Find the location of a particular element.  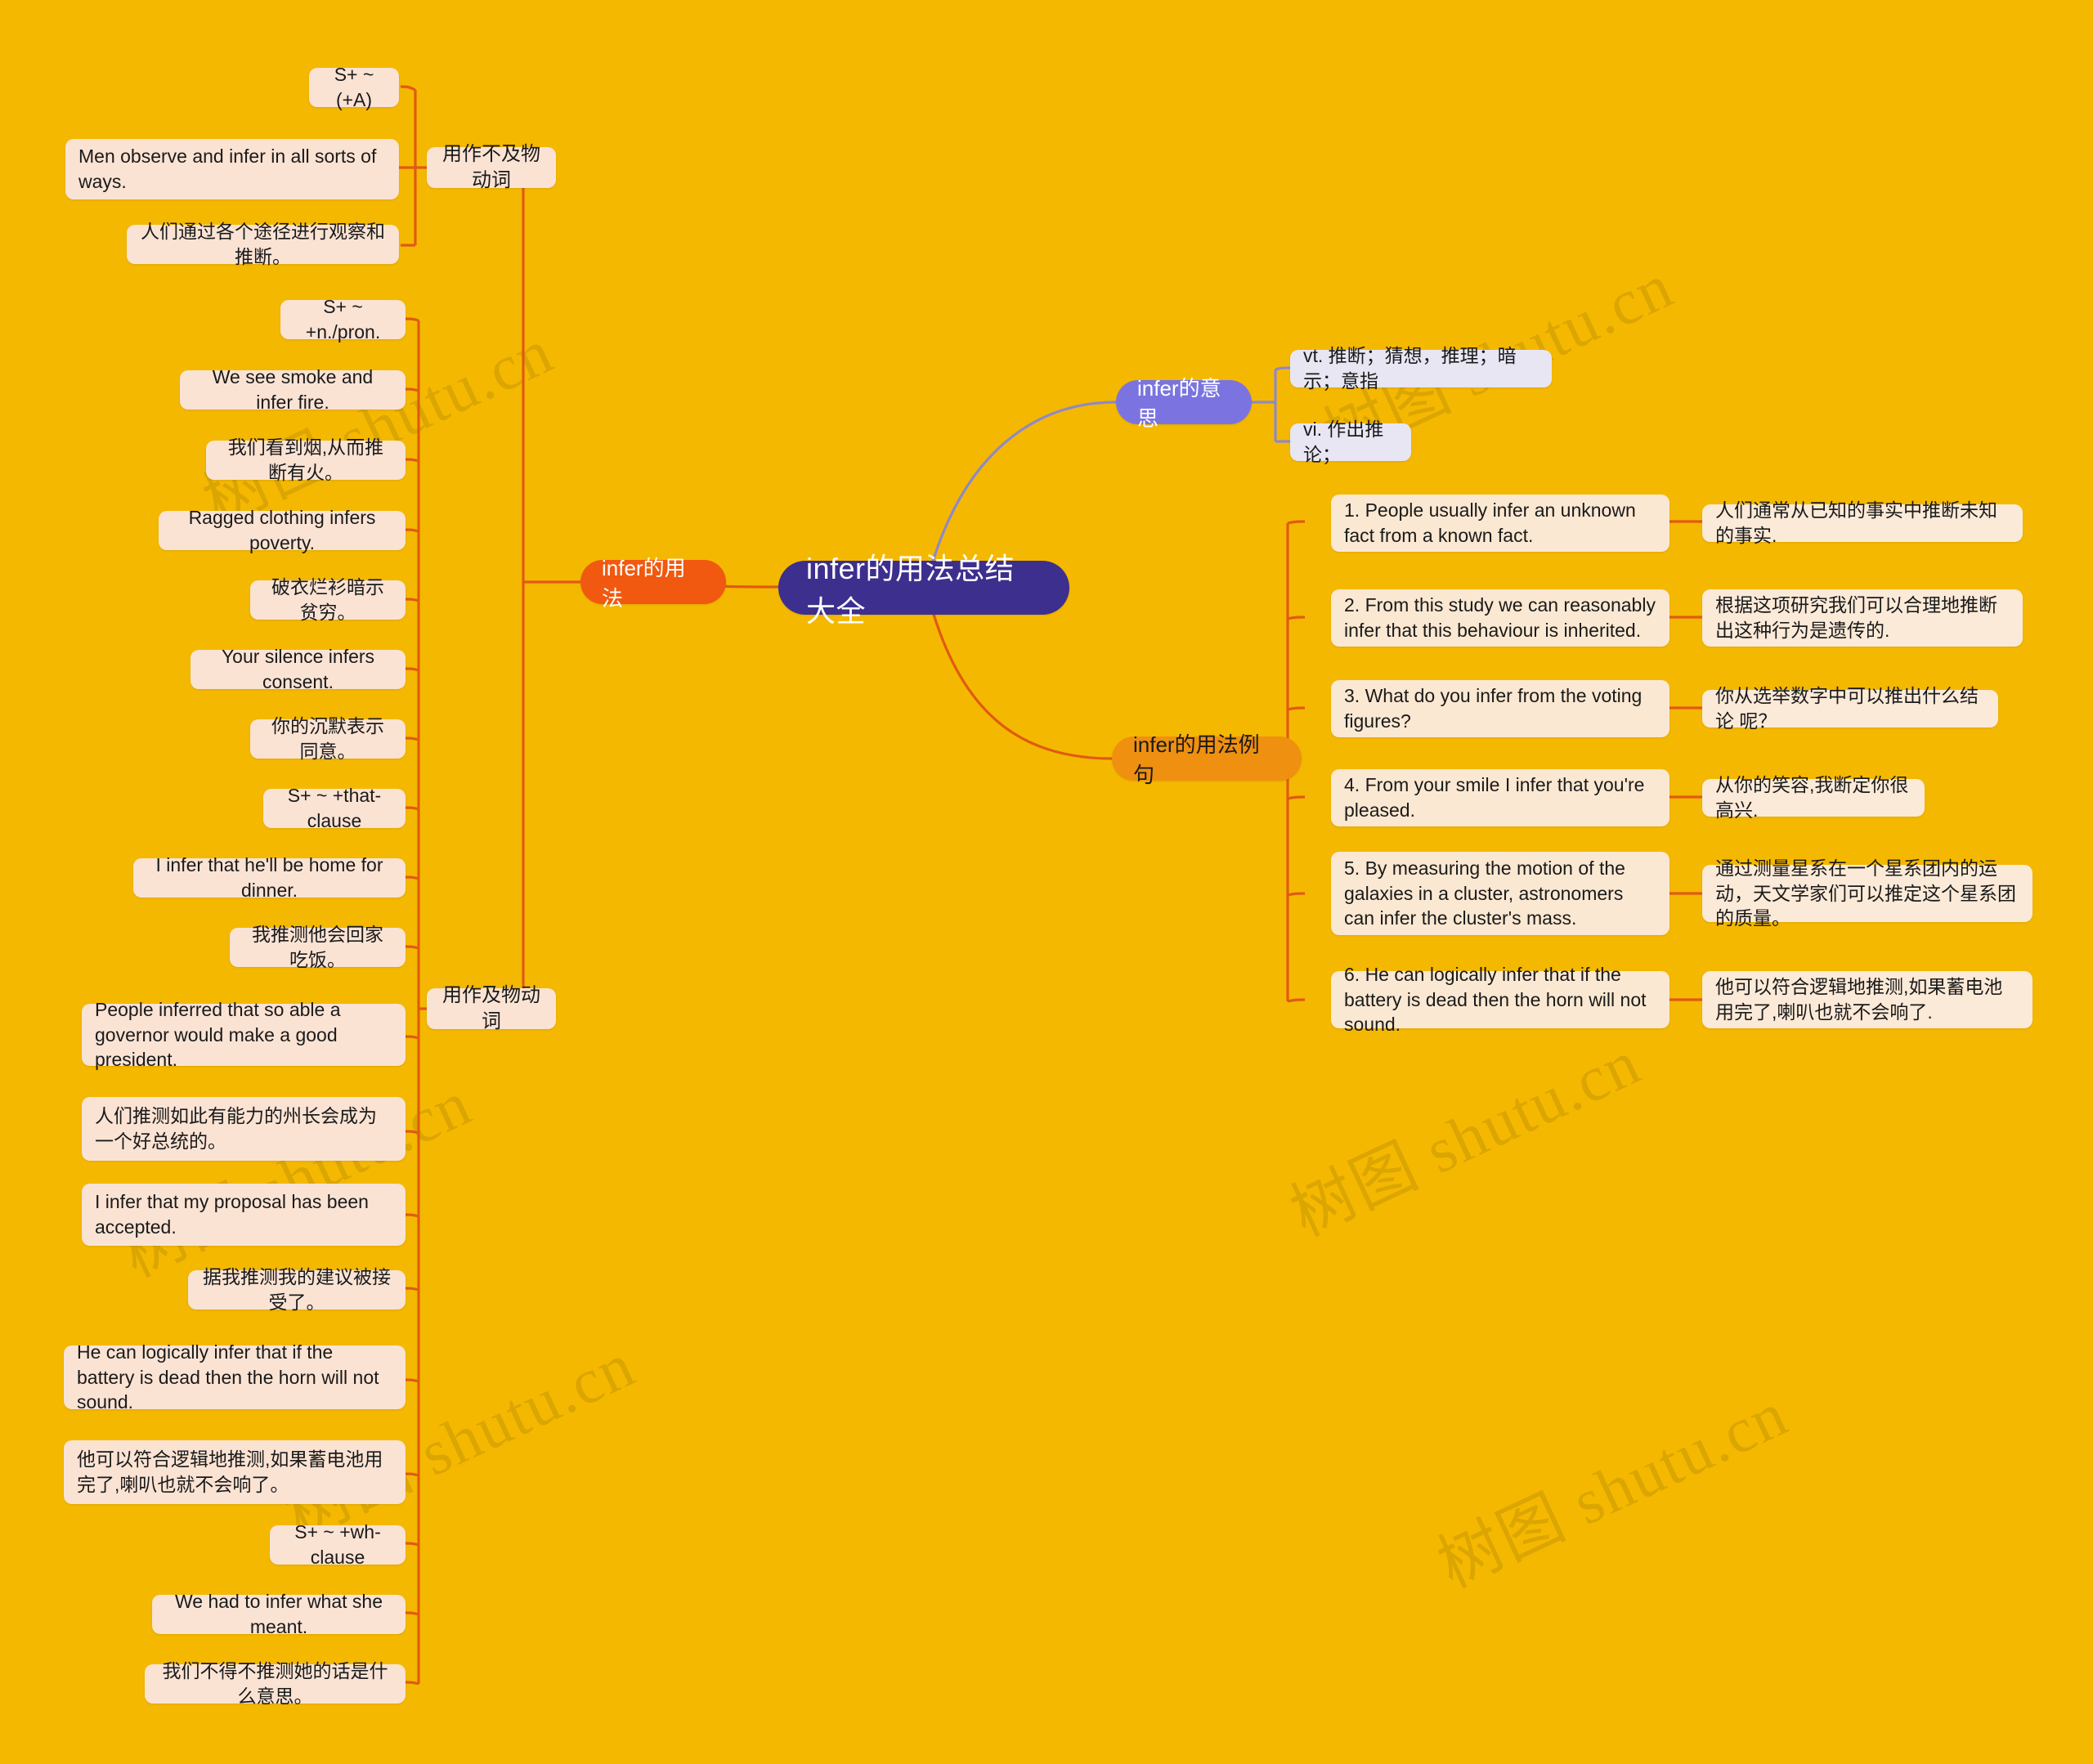

category-intransitive-label: 用作不及物动词 is located at coordinates (491, 166).